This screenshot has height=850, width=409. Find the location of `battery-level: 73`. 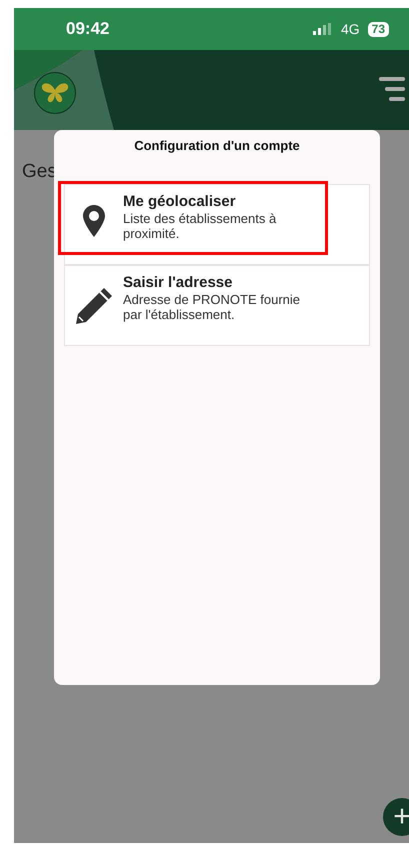

battery-level: 73 is located at coordinates (378, 29).